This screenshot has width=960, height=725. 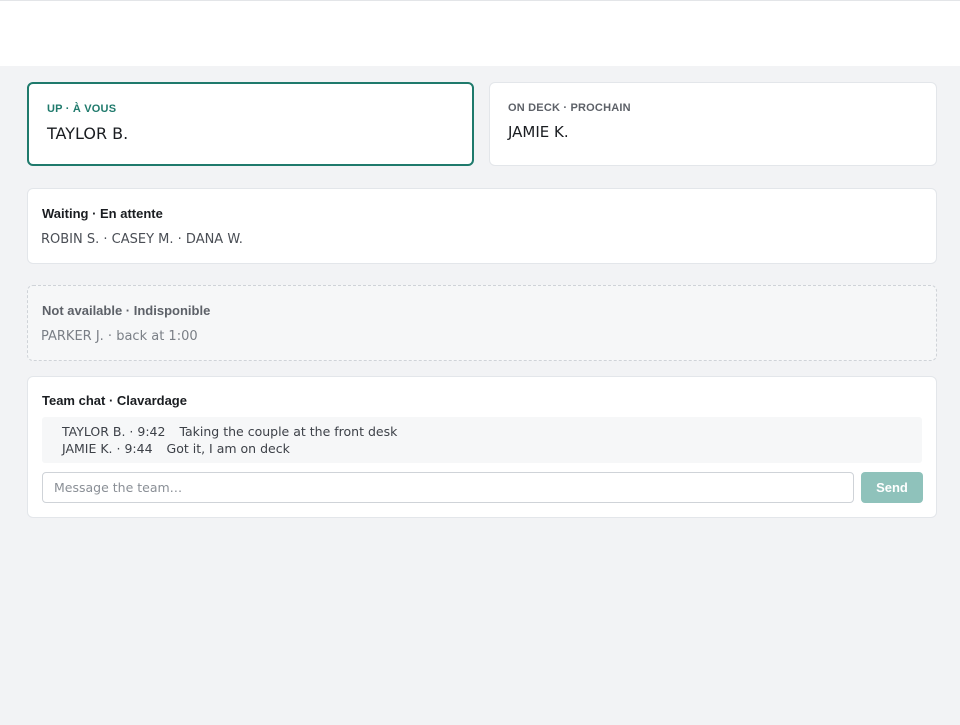 What do you see at coordinates (250, 124) in the screenshot?
I see `up-now-card: UP · À VOUS TAYLOR B.` at bounding box center [250, 124].